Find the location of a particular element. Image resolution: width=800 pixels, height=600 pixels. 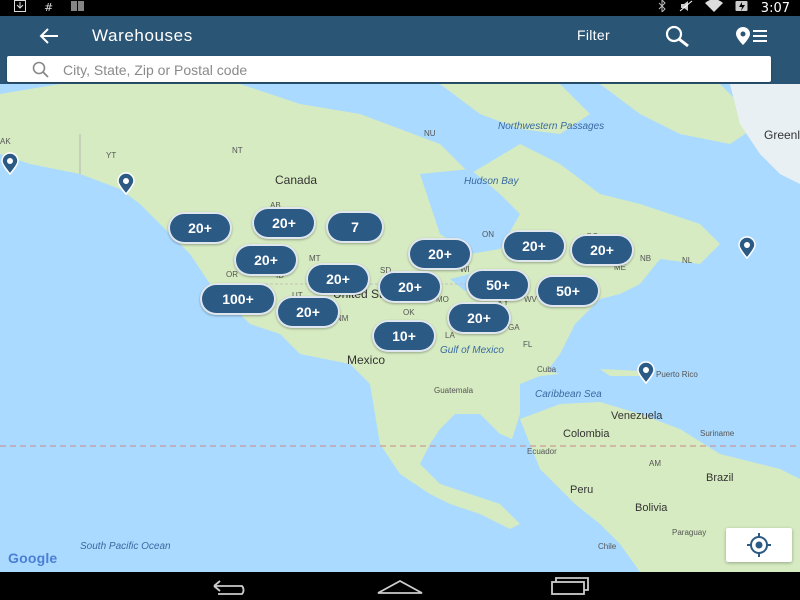

country-label: Ecuador is located at coordinates (542, 451).